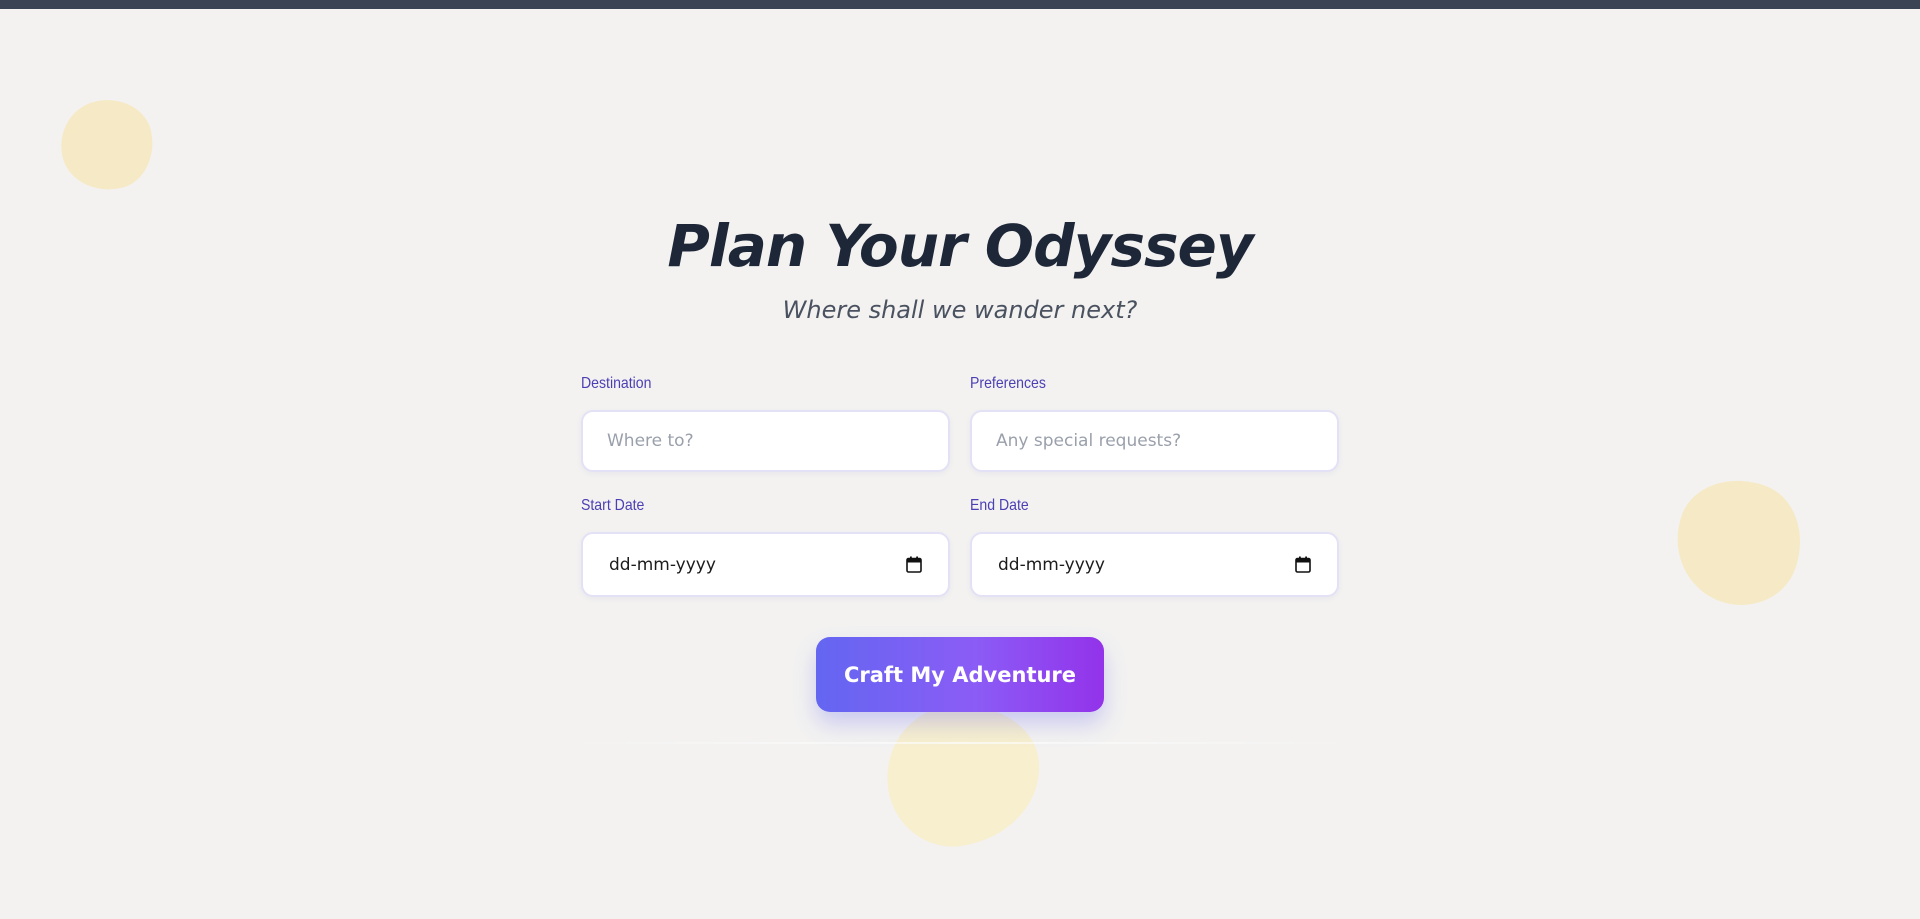  What do you see at coordinates (107, 145) in the screenshot?
I see `decorative-blob-top-left` at bounding box center [107, 145].